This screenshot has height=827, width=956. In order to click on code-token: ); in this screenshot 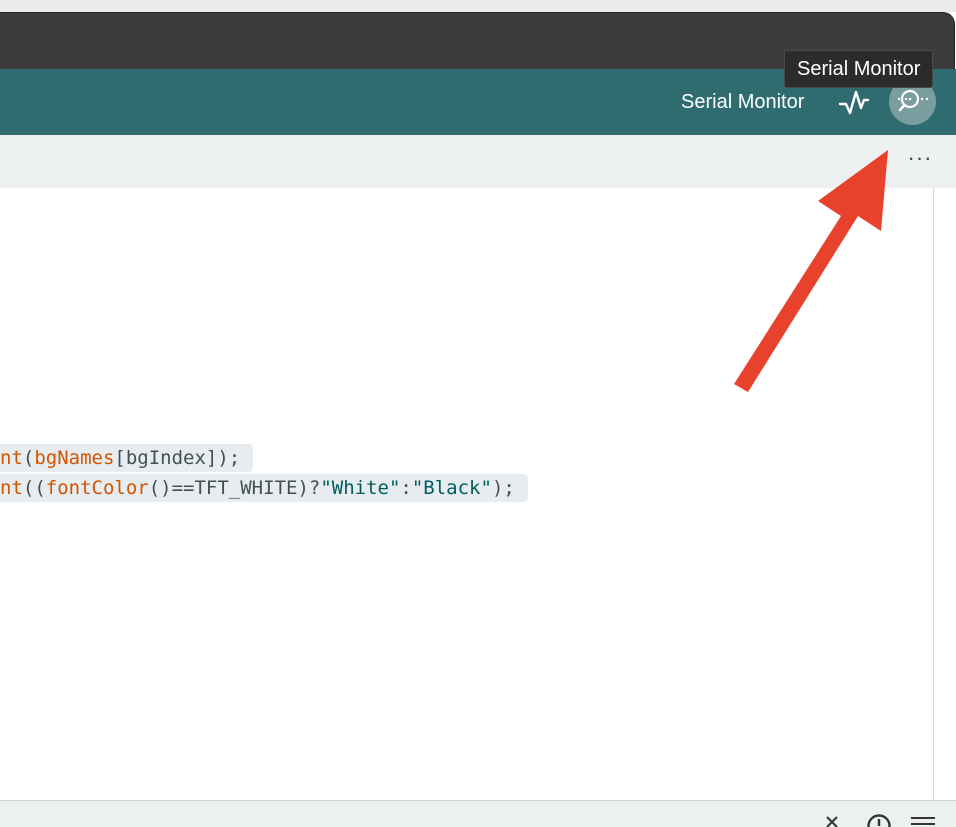, I will do `click(503, 488)`.